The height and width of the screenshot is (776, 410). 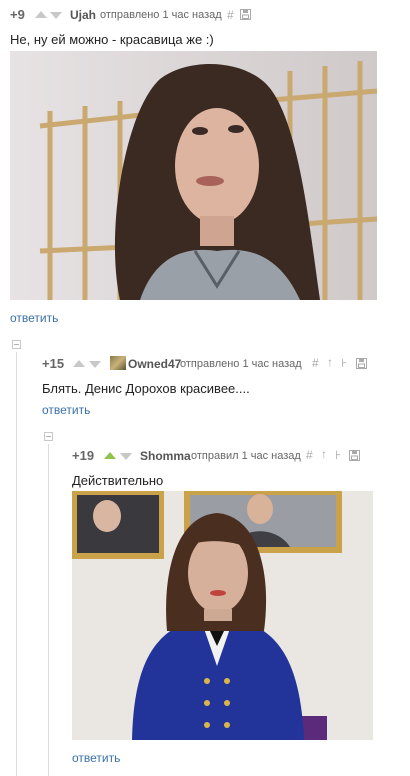 I want to click on comment-timestamp: отправил 1 час назад, so click(x=246, y=456).